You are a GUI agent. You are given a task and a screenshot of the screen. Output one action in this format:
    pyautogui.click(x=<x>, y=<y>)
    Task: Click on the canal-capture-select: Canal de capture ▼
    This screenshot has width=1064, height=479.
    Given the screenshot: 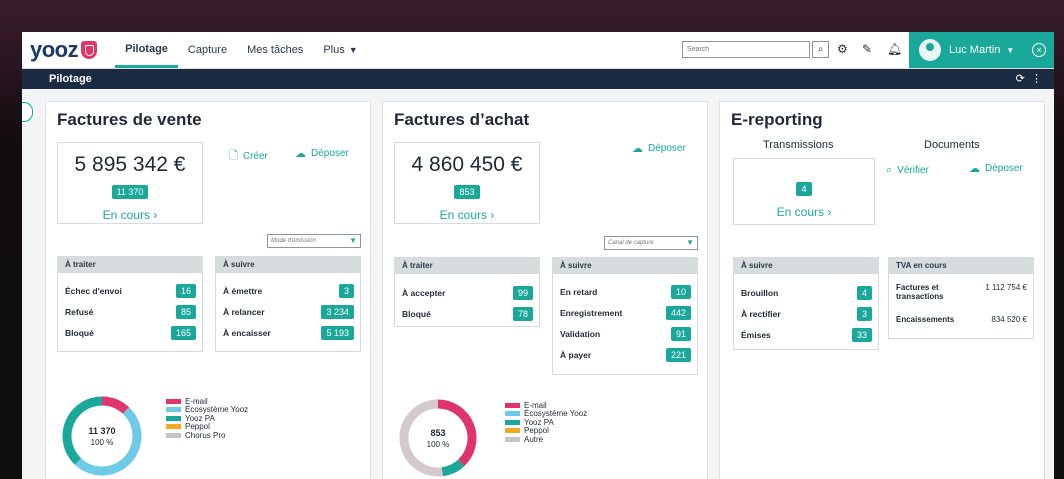 What is the action you would take?
    pyautogui.click(x=651, y=243)
    